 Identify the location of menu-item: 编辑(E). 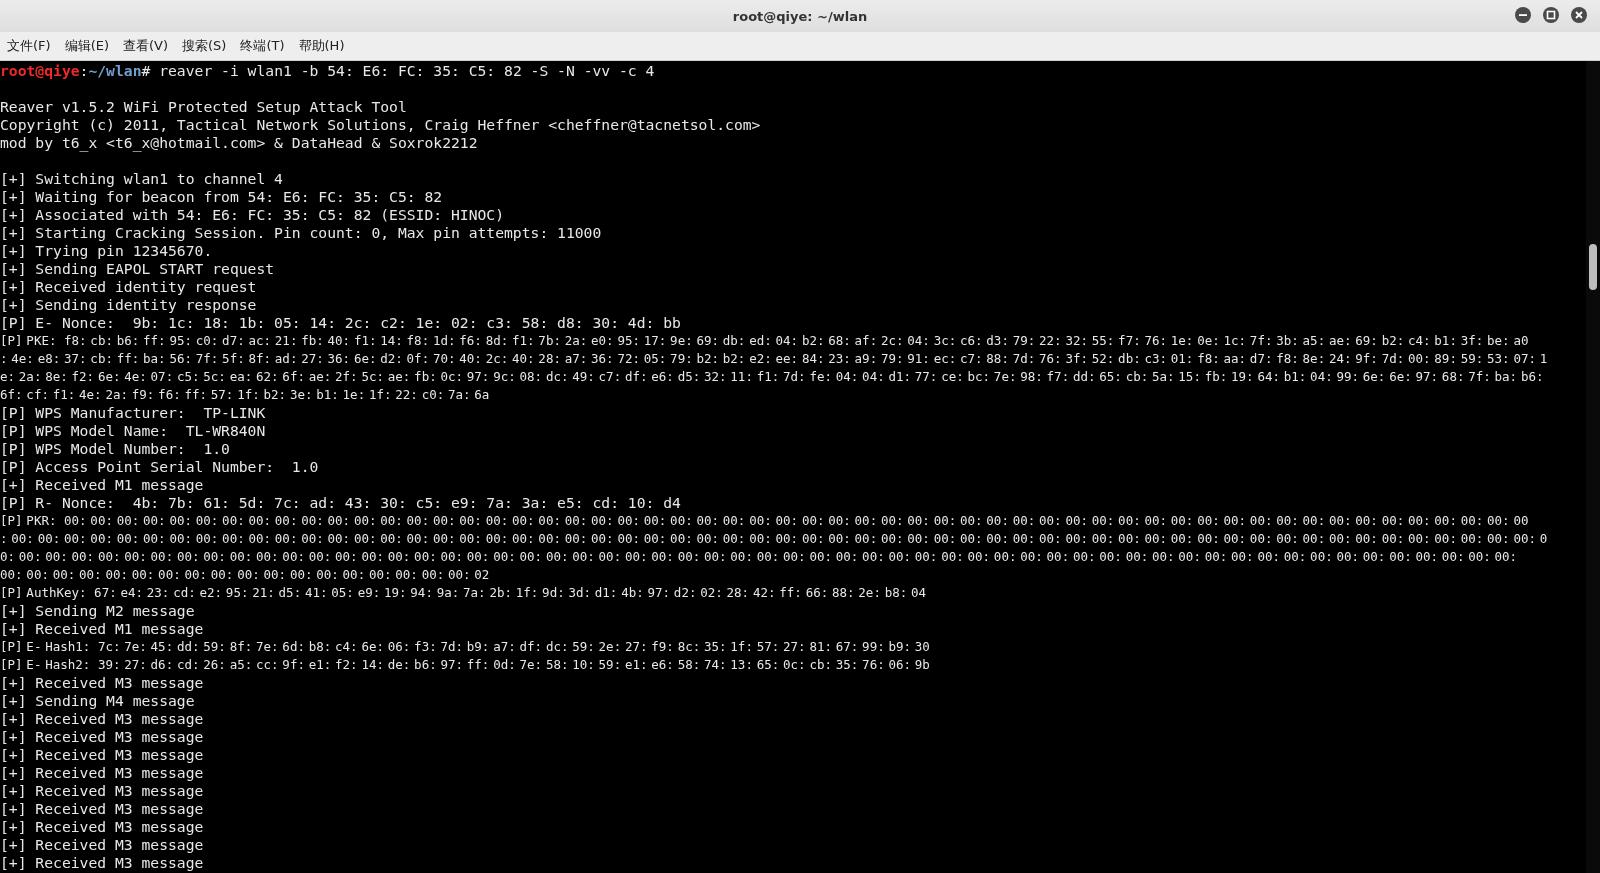
(86, 46).